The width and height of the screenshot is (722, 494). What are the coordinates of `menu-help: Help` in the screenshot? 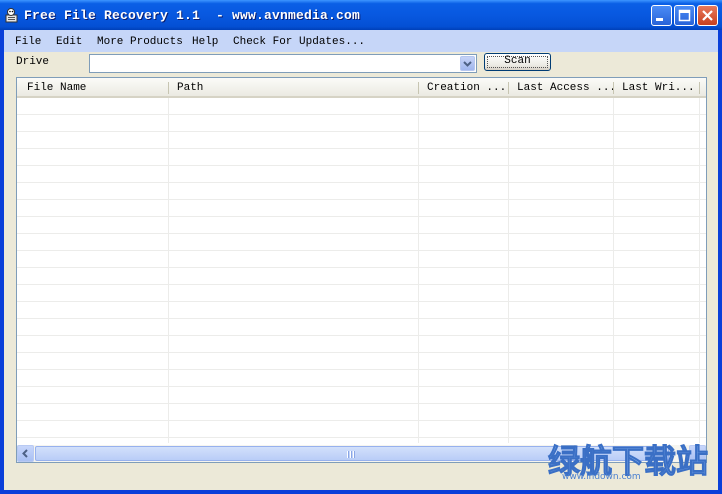 It's located at (205, 42).